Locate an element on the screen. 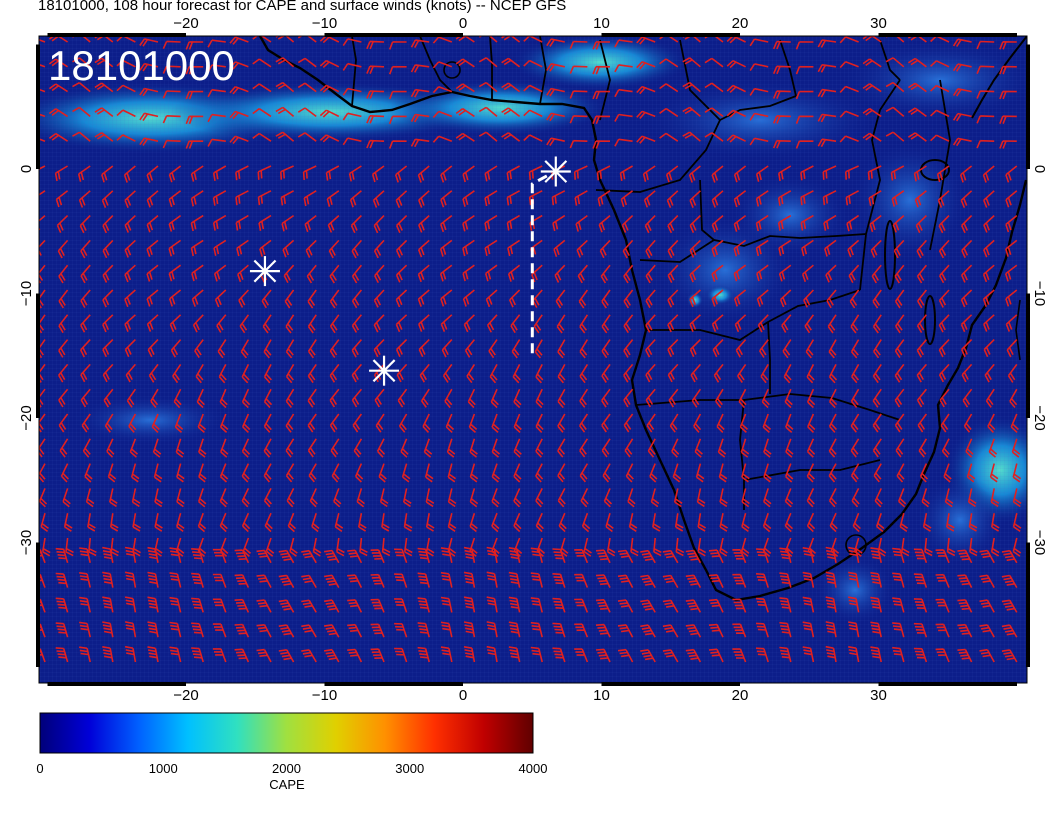  latitude-tick-right: 0 is located at coordinates (1039, 169).